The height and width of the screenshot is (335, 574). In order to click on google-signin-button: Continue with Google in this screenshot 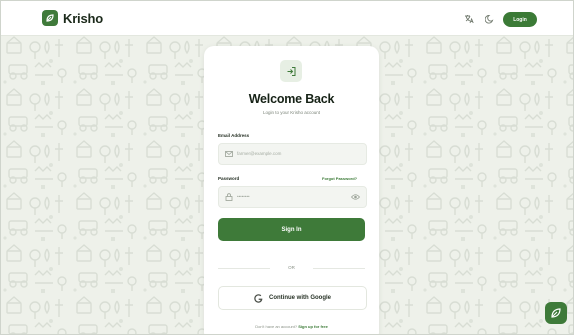, I will do `click(292, 298)`.